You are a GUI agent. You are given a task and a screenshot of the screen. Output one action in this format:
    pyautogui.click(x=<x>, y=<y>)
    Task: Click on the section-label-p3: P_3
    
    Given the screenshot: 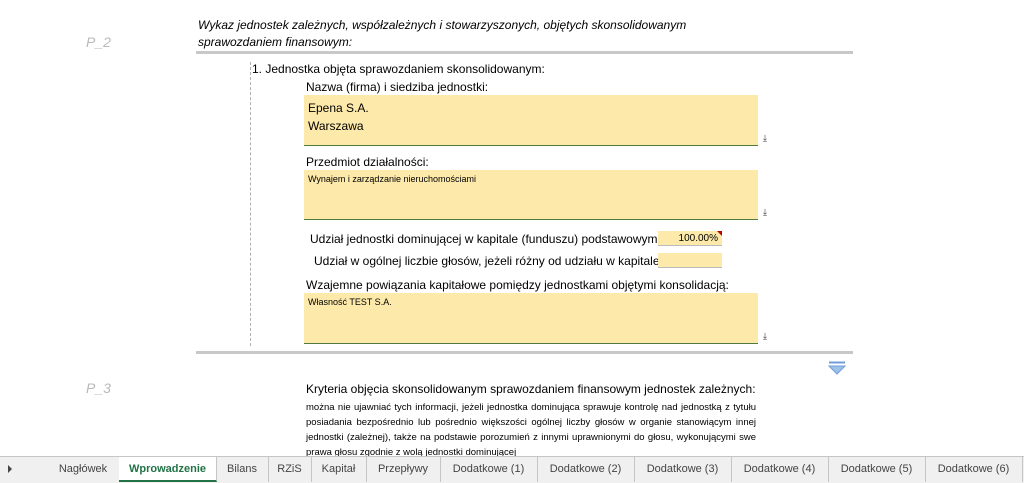 What is the action you would take?
    pyautogui.click(x=98, y=388)
    